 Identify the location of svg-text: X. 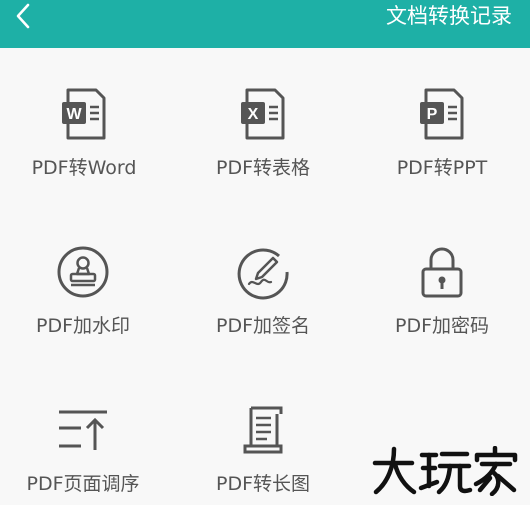
(253, 114).